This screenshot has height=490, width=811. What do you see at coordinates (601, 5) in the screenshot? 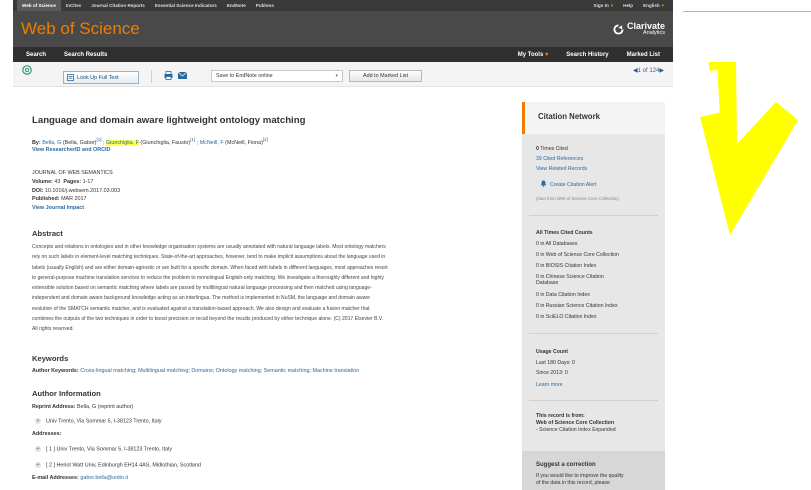
I see `sign-in-label: Sign In` at bounding box center [601, 5].